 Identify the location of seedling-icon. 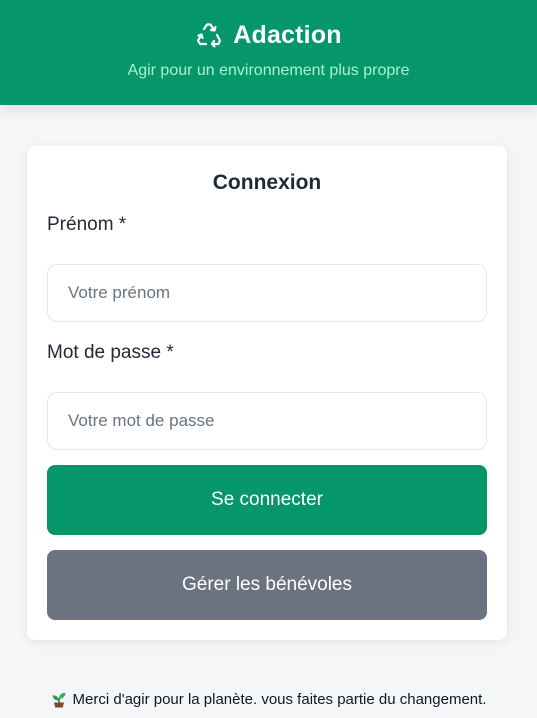
(59, 699).